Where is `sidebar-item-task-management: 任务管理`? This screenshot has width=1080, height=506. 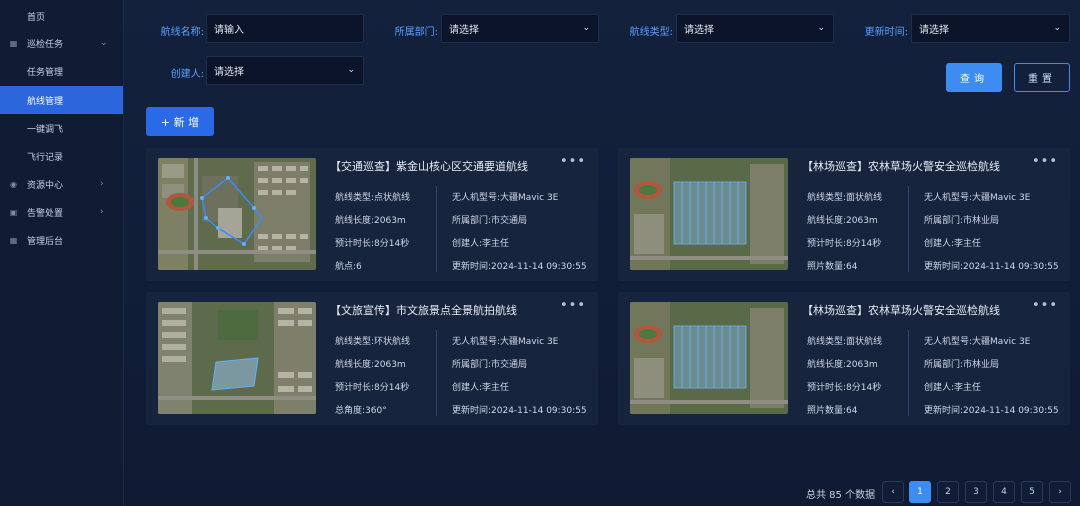 sidebar-item-task-management: 任务管理 is located at coordinates (61, 71).